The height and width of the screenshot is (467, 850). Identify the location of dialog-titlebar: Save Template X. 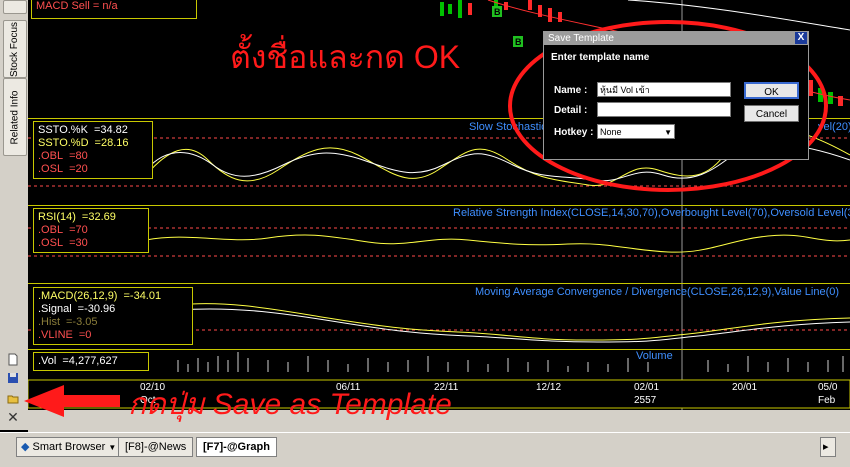
(676, 38).